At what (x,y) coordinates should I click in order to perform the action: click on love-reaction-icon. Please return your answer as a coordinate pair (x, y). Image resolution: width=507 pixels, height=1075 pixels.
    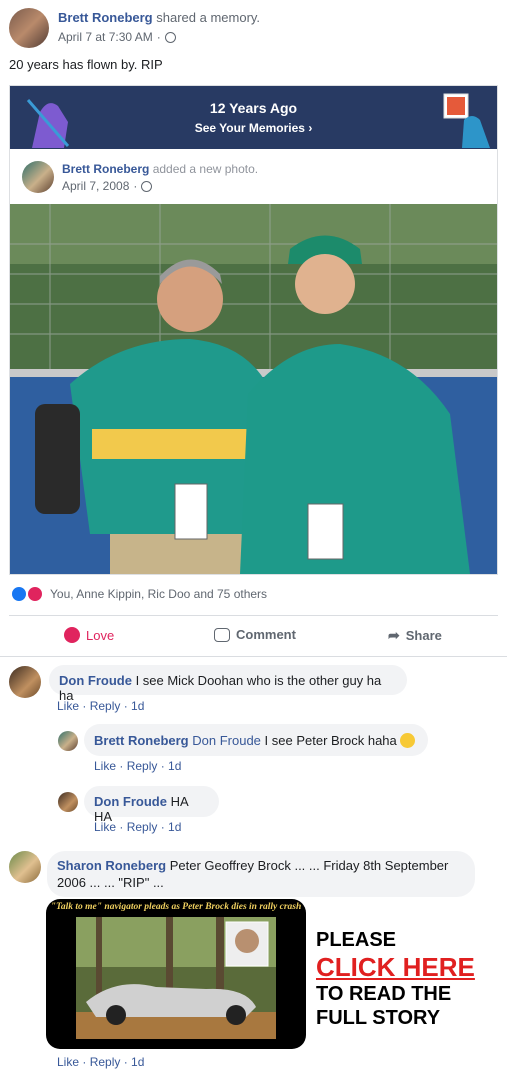
    Looking at the image, I should click on (35, 594).